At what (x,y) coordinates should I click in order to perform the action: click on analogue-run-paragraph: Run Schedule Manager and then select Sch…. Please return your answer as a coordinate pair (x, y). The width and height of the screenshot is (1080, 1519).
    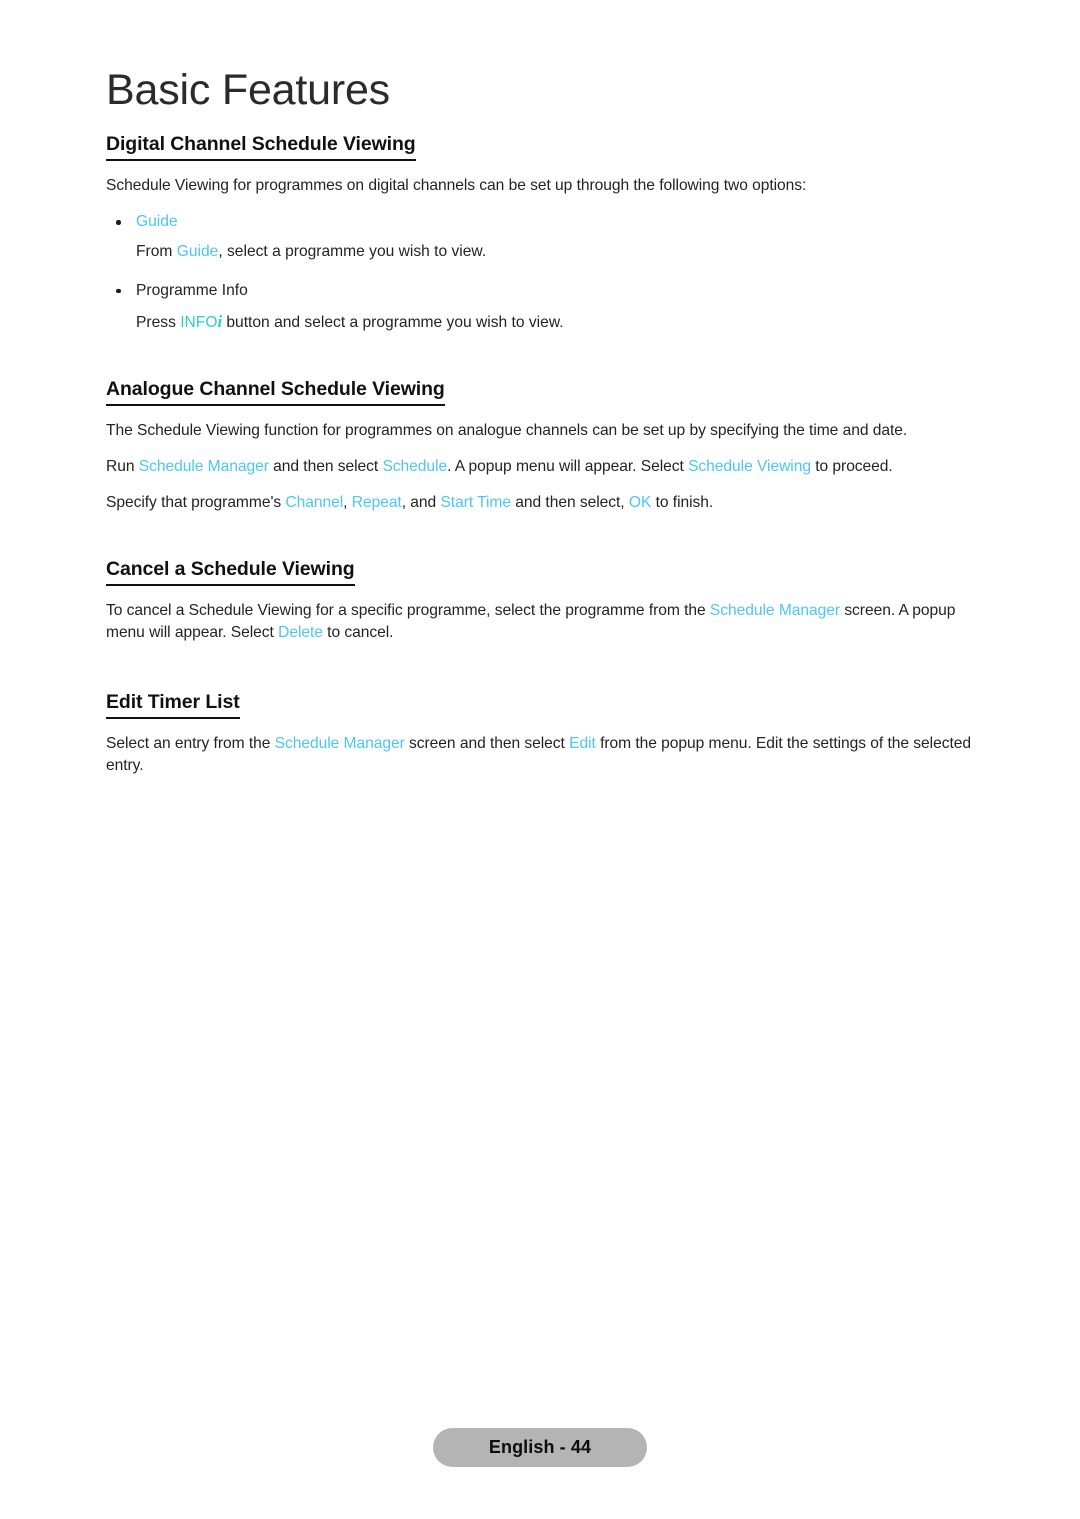
    Looking at the image, I should click on (546, 467).